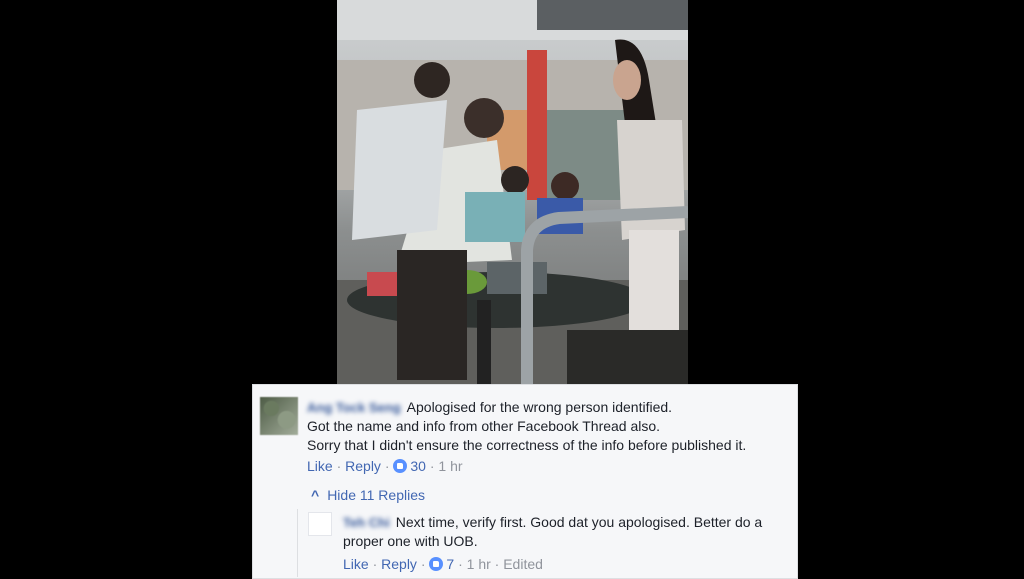  What do you see at coordinates (450, 564) in the screenshot?
I see `reply-reaction-count: 7` at bounding box center [450, 564].